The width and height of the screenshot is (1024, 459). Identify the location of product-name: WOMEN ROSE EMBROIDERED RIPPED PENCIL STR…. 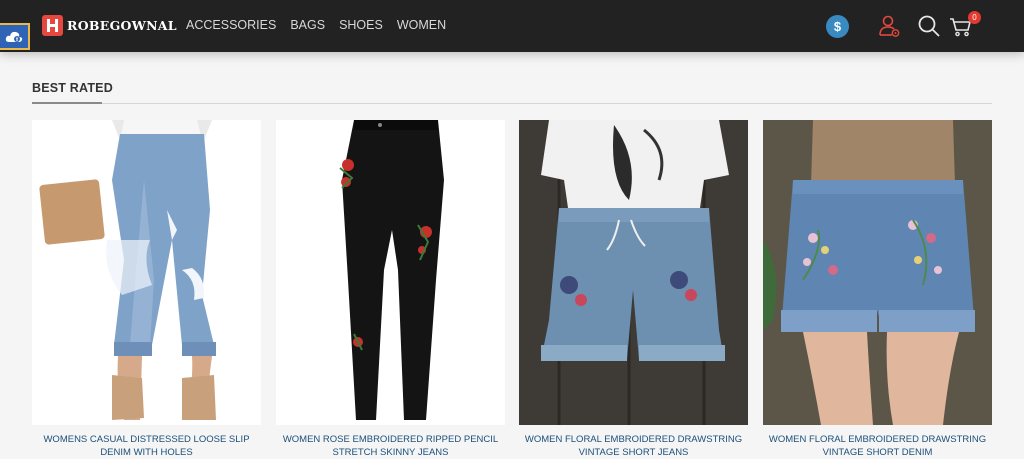
(390, 446).